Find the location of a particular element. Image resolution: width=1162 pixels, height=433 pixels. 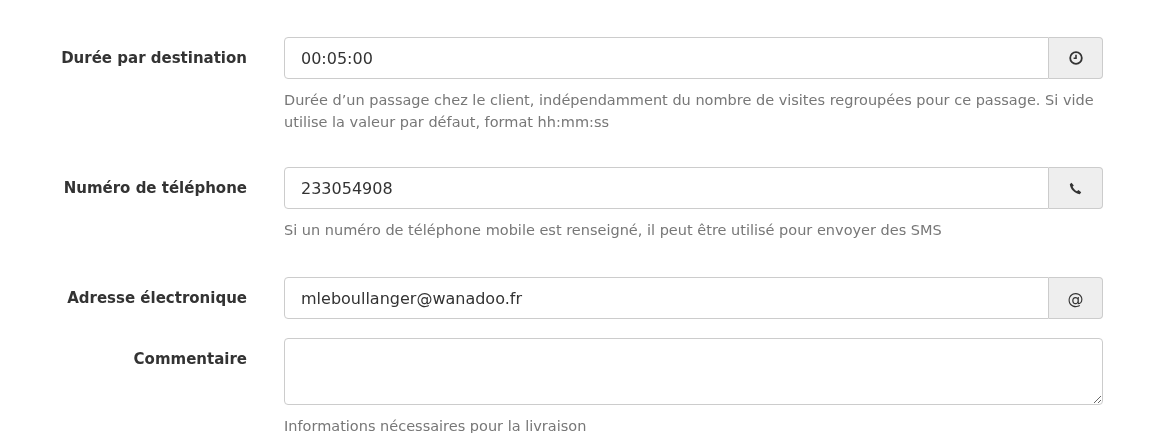

addon-button: @ is located at coordinates (1076, 298).